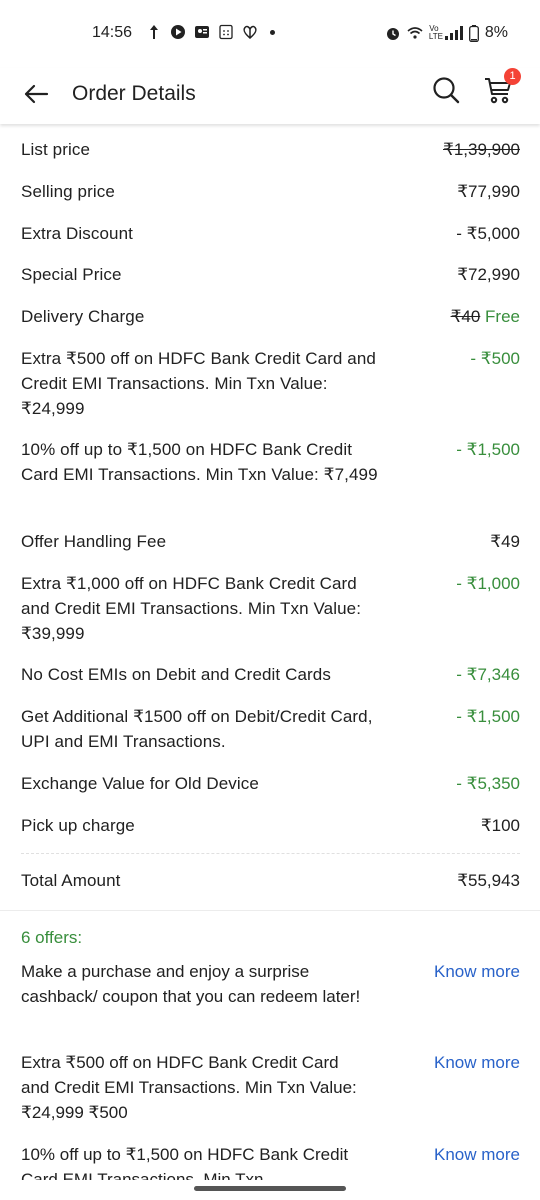  I want to click on play-icon, so click(178, 32).